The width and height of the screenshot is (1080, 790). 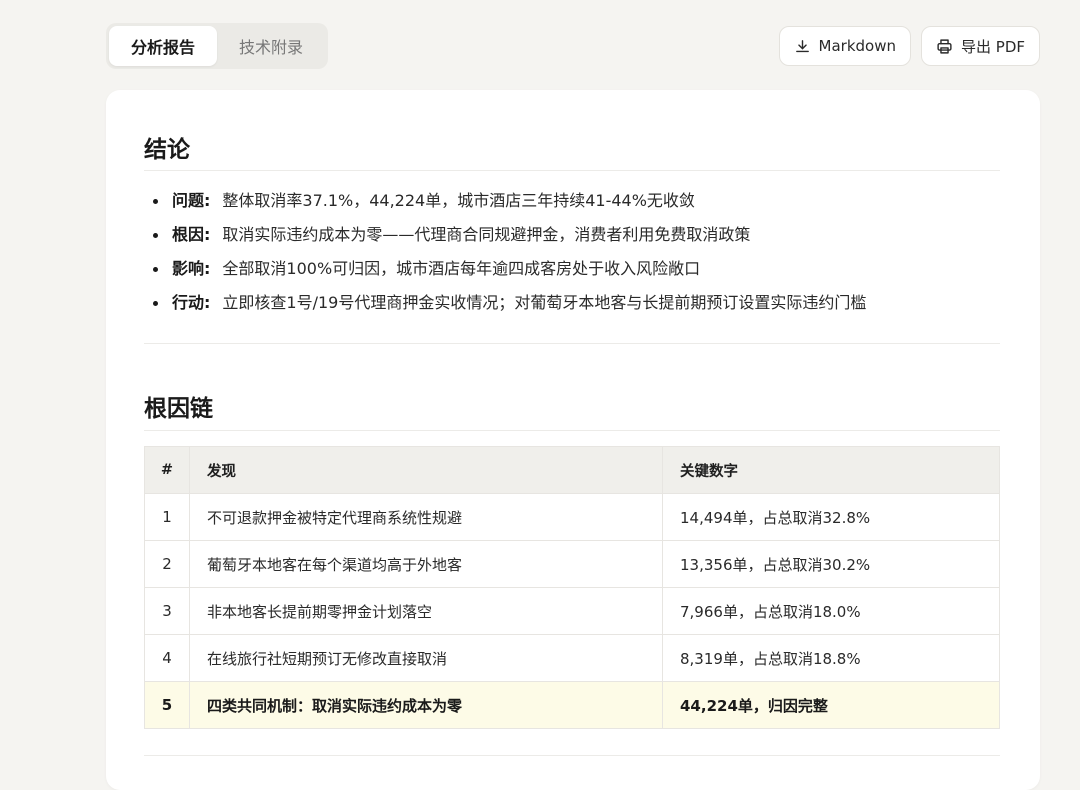 I want to click on row-finding: 不可退款押金被特定代理商系统性规避, so click(x=426, y=517).